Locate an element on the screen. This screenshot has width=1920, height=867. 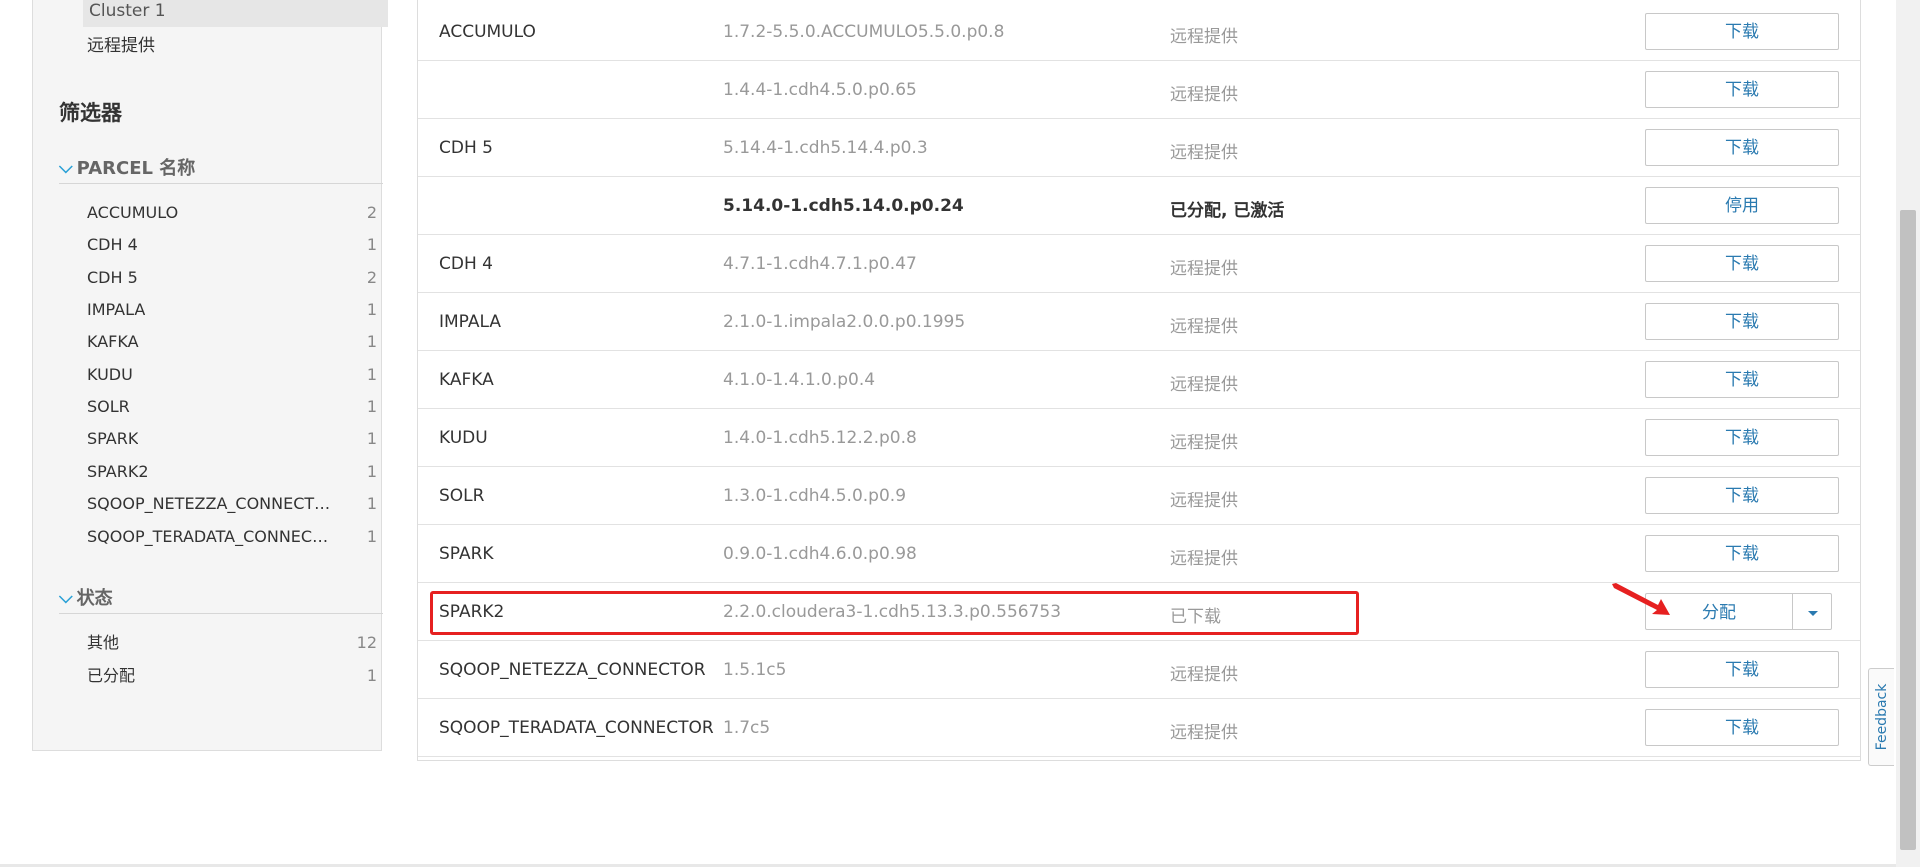
caret-down-icon is located at coordinates (1813, 613).